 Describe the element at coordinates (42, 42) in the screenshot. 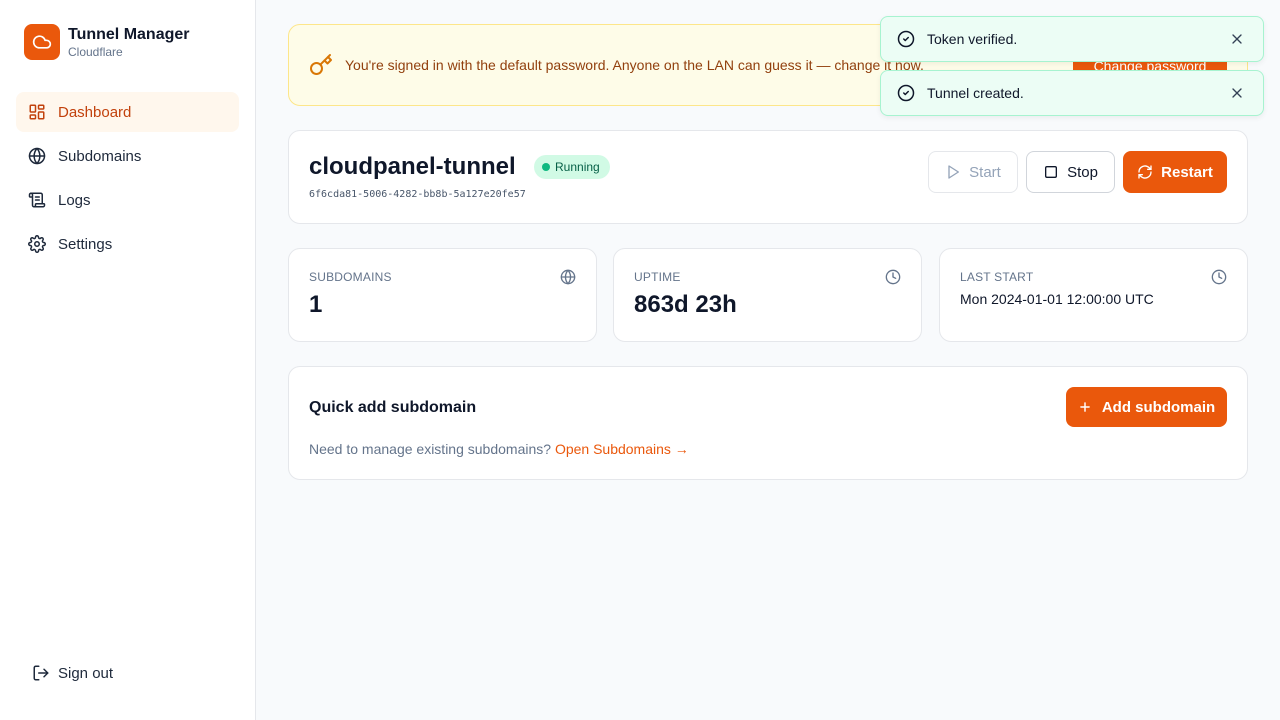

I see `cloud-icon` at that location.